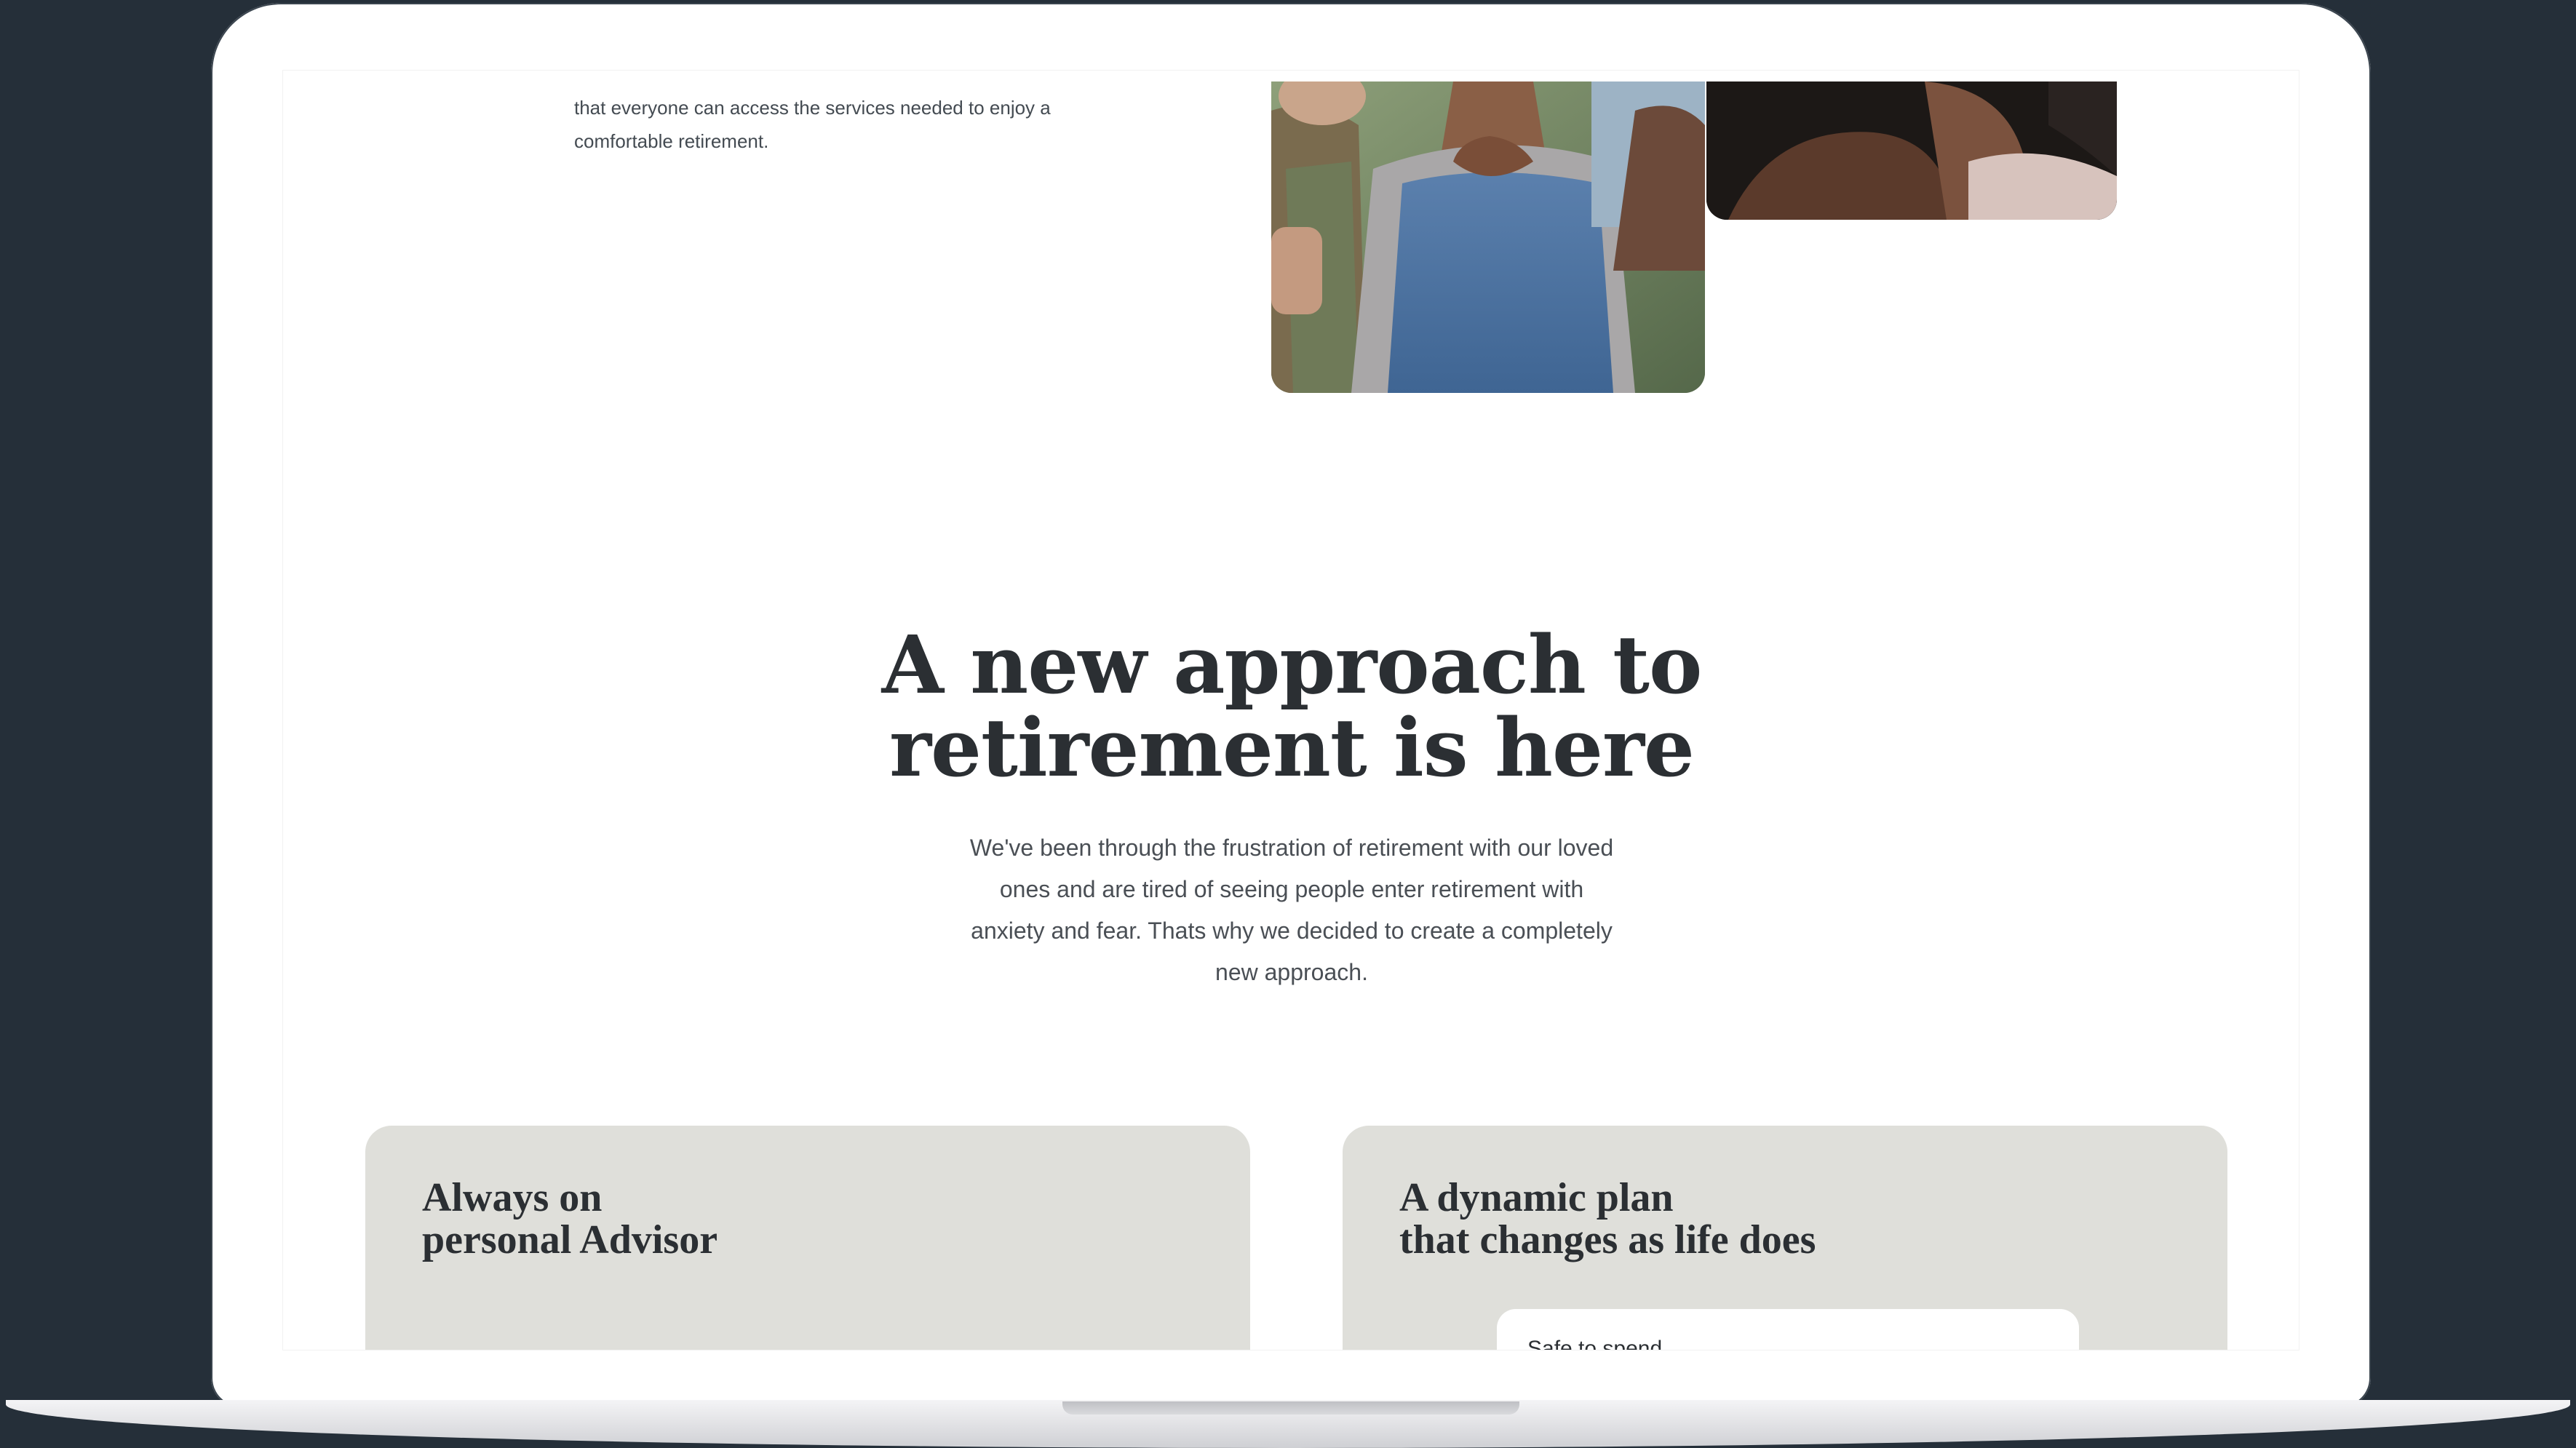  What do you see at coordinates (807, 1238) in the screenshot?
I see `feature-card-advisor: Always on personal Advisor` at bounding box center [807, 1238].